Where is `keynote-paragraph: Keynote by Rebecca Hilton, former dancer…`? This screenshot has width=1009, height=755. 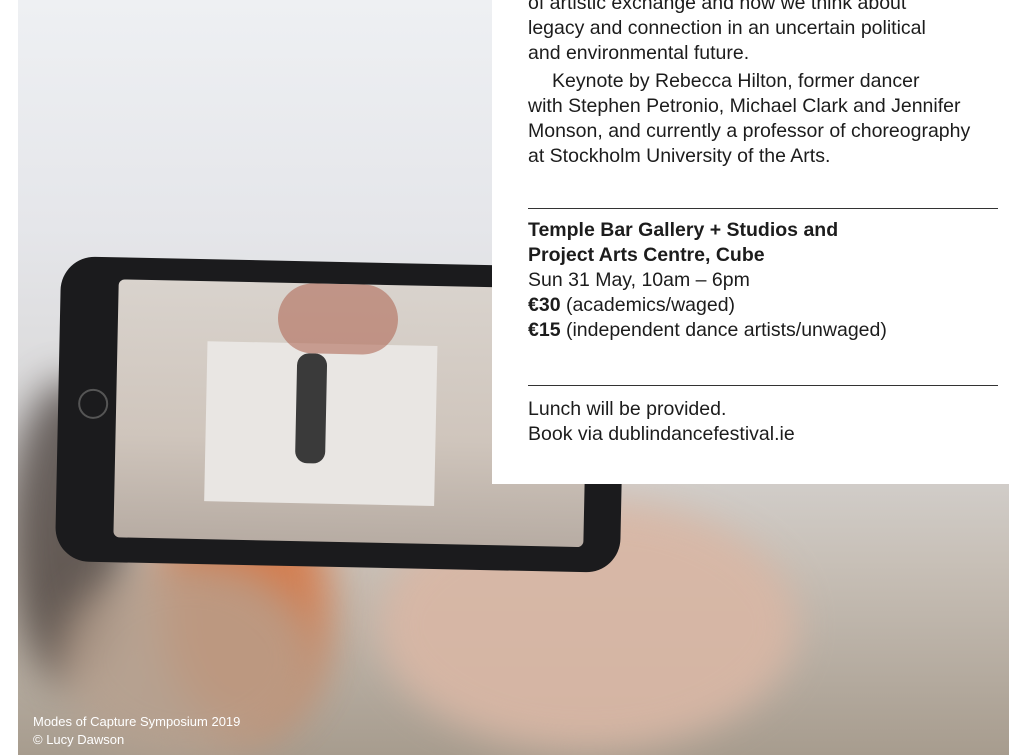
keynote-paragraph: Keynote by Rebecca Hilton, former dancer… is located at coordinates (765, 119).